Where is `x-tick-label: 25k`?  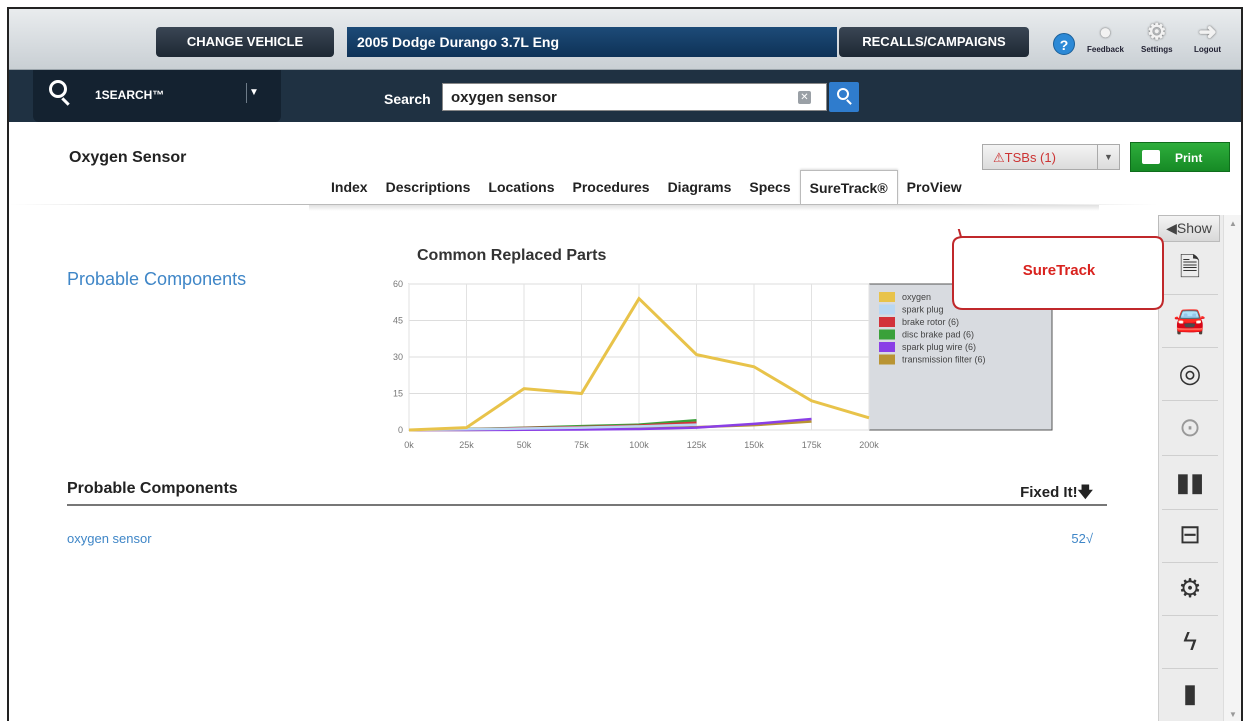 x-tick-label: 25k is located at coordinates (466, 445).